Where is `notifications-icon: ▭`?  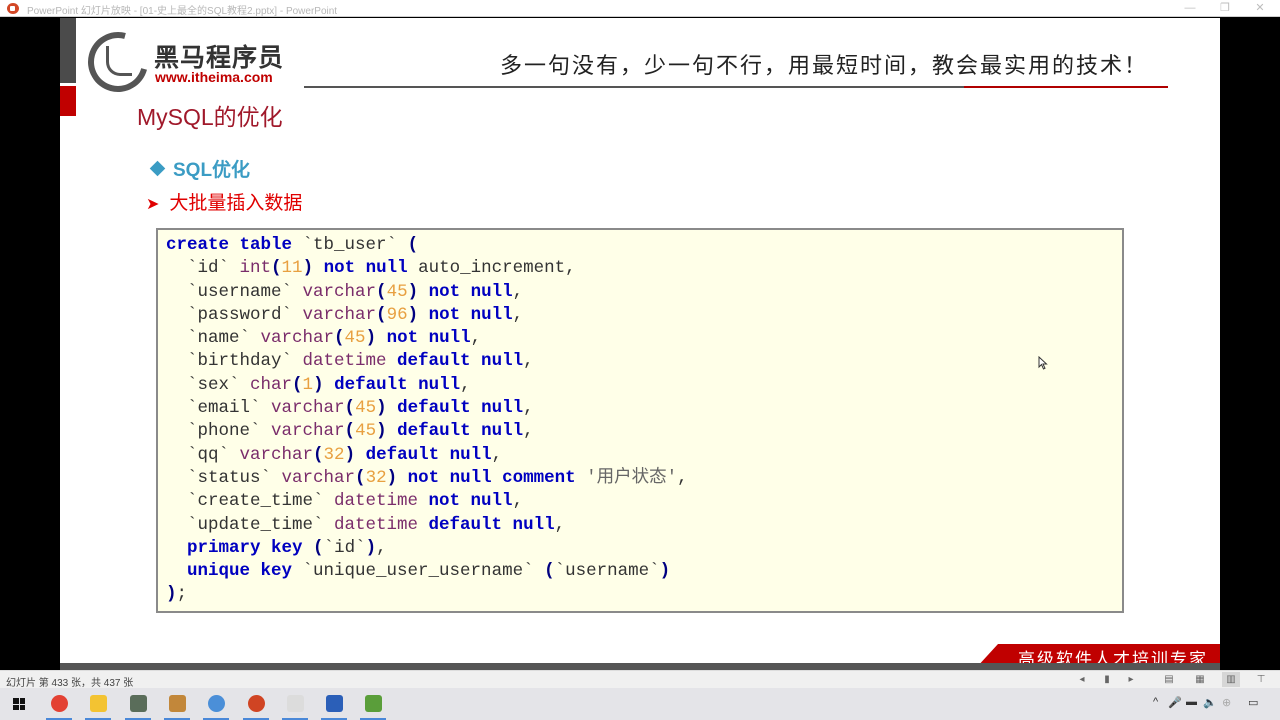 notifications-icon: ▭ is located at coordinates (1253, 702).